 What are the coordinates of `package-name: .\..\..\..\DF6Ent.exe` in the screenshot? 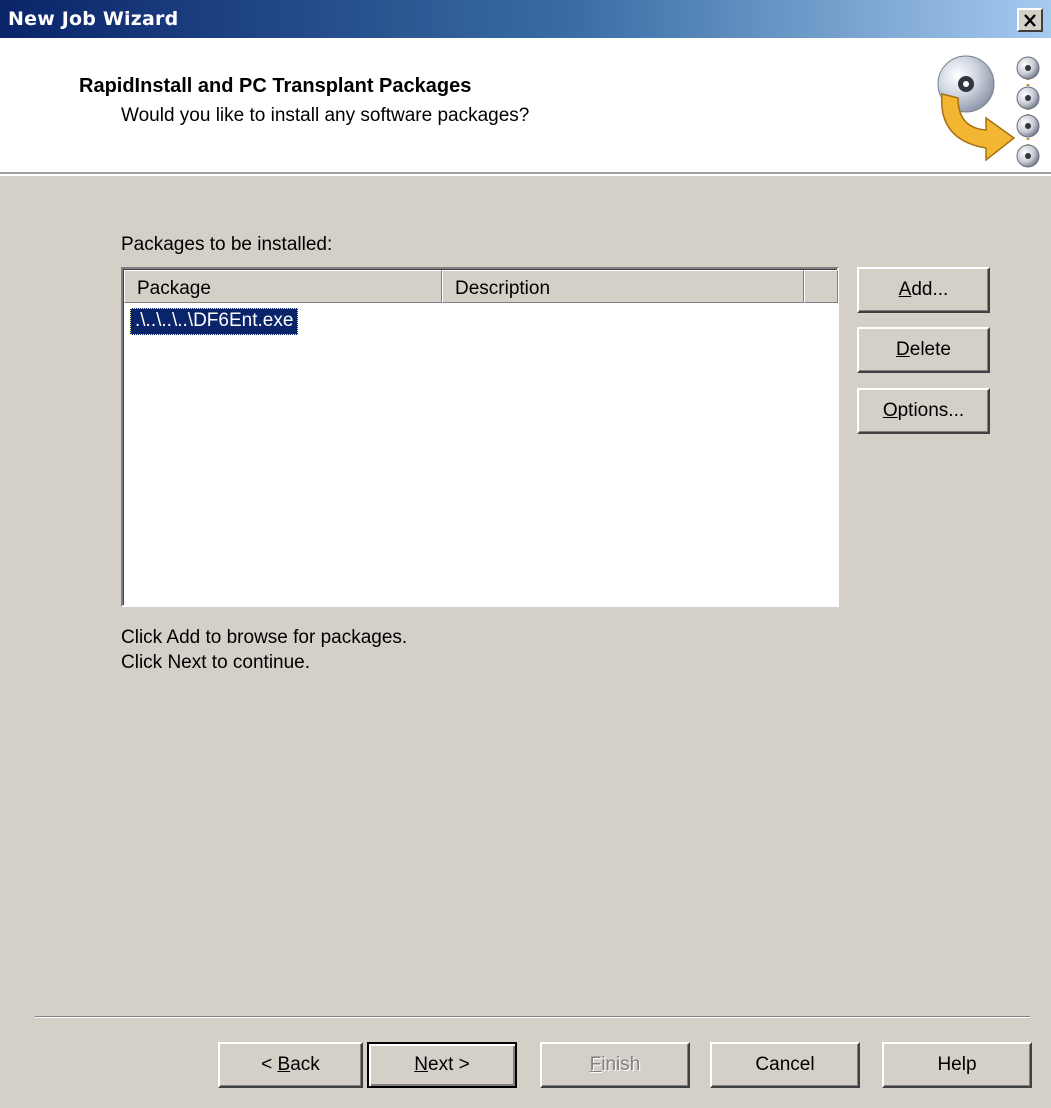 It's located at (214, 321).